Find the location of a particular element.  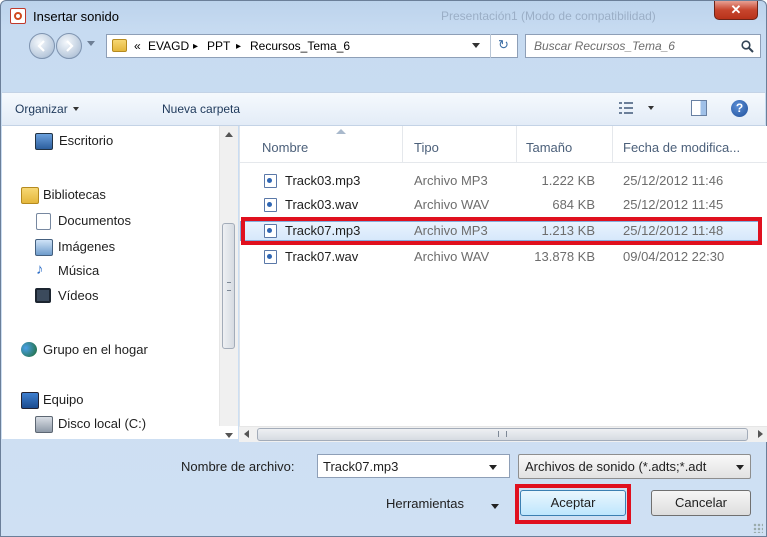

change-view-icon is located at coordinates (626, 108).